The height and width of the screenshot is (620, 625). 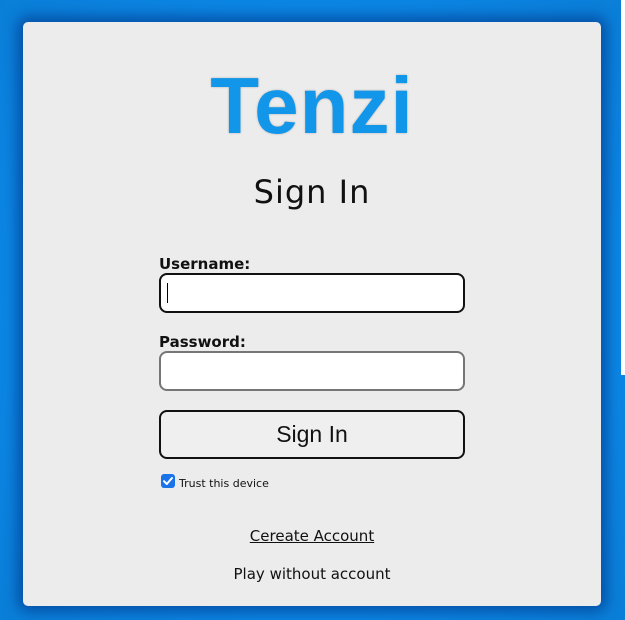 What do you see at coordinates (205, 264) in the screenshot?
I see `username-label: Username:` at bounding box center [205, 264].